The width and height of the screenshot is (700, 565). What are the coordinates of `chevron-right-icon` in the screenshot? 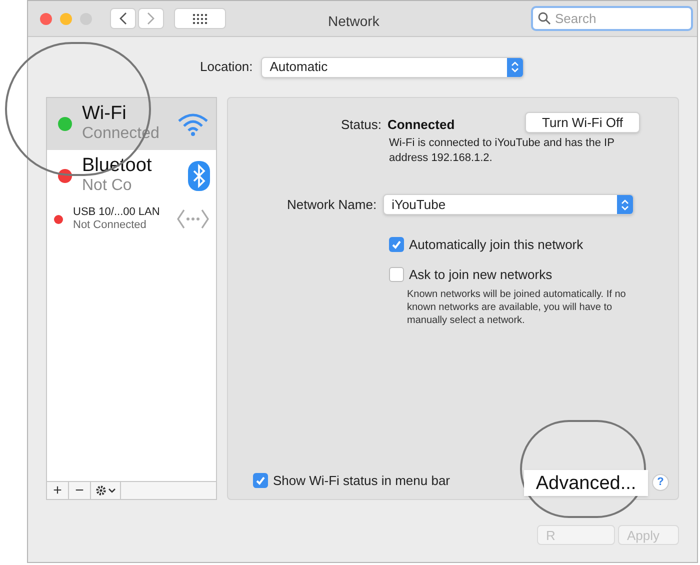 It's located at (151, 18).